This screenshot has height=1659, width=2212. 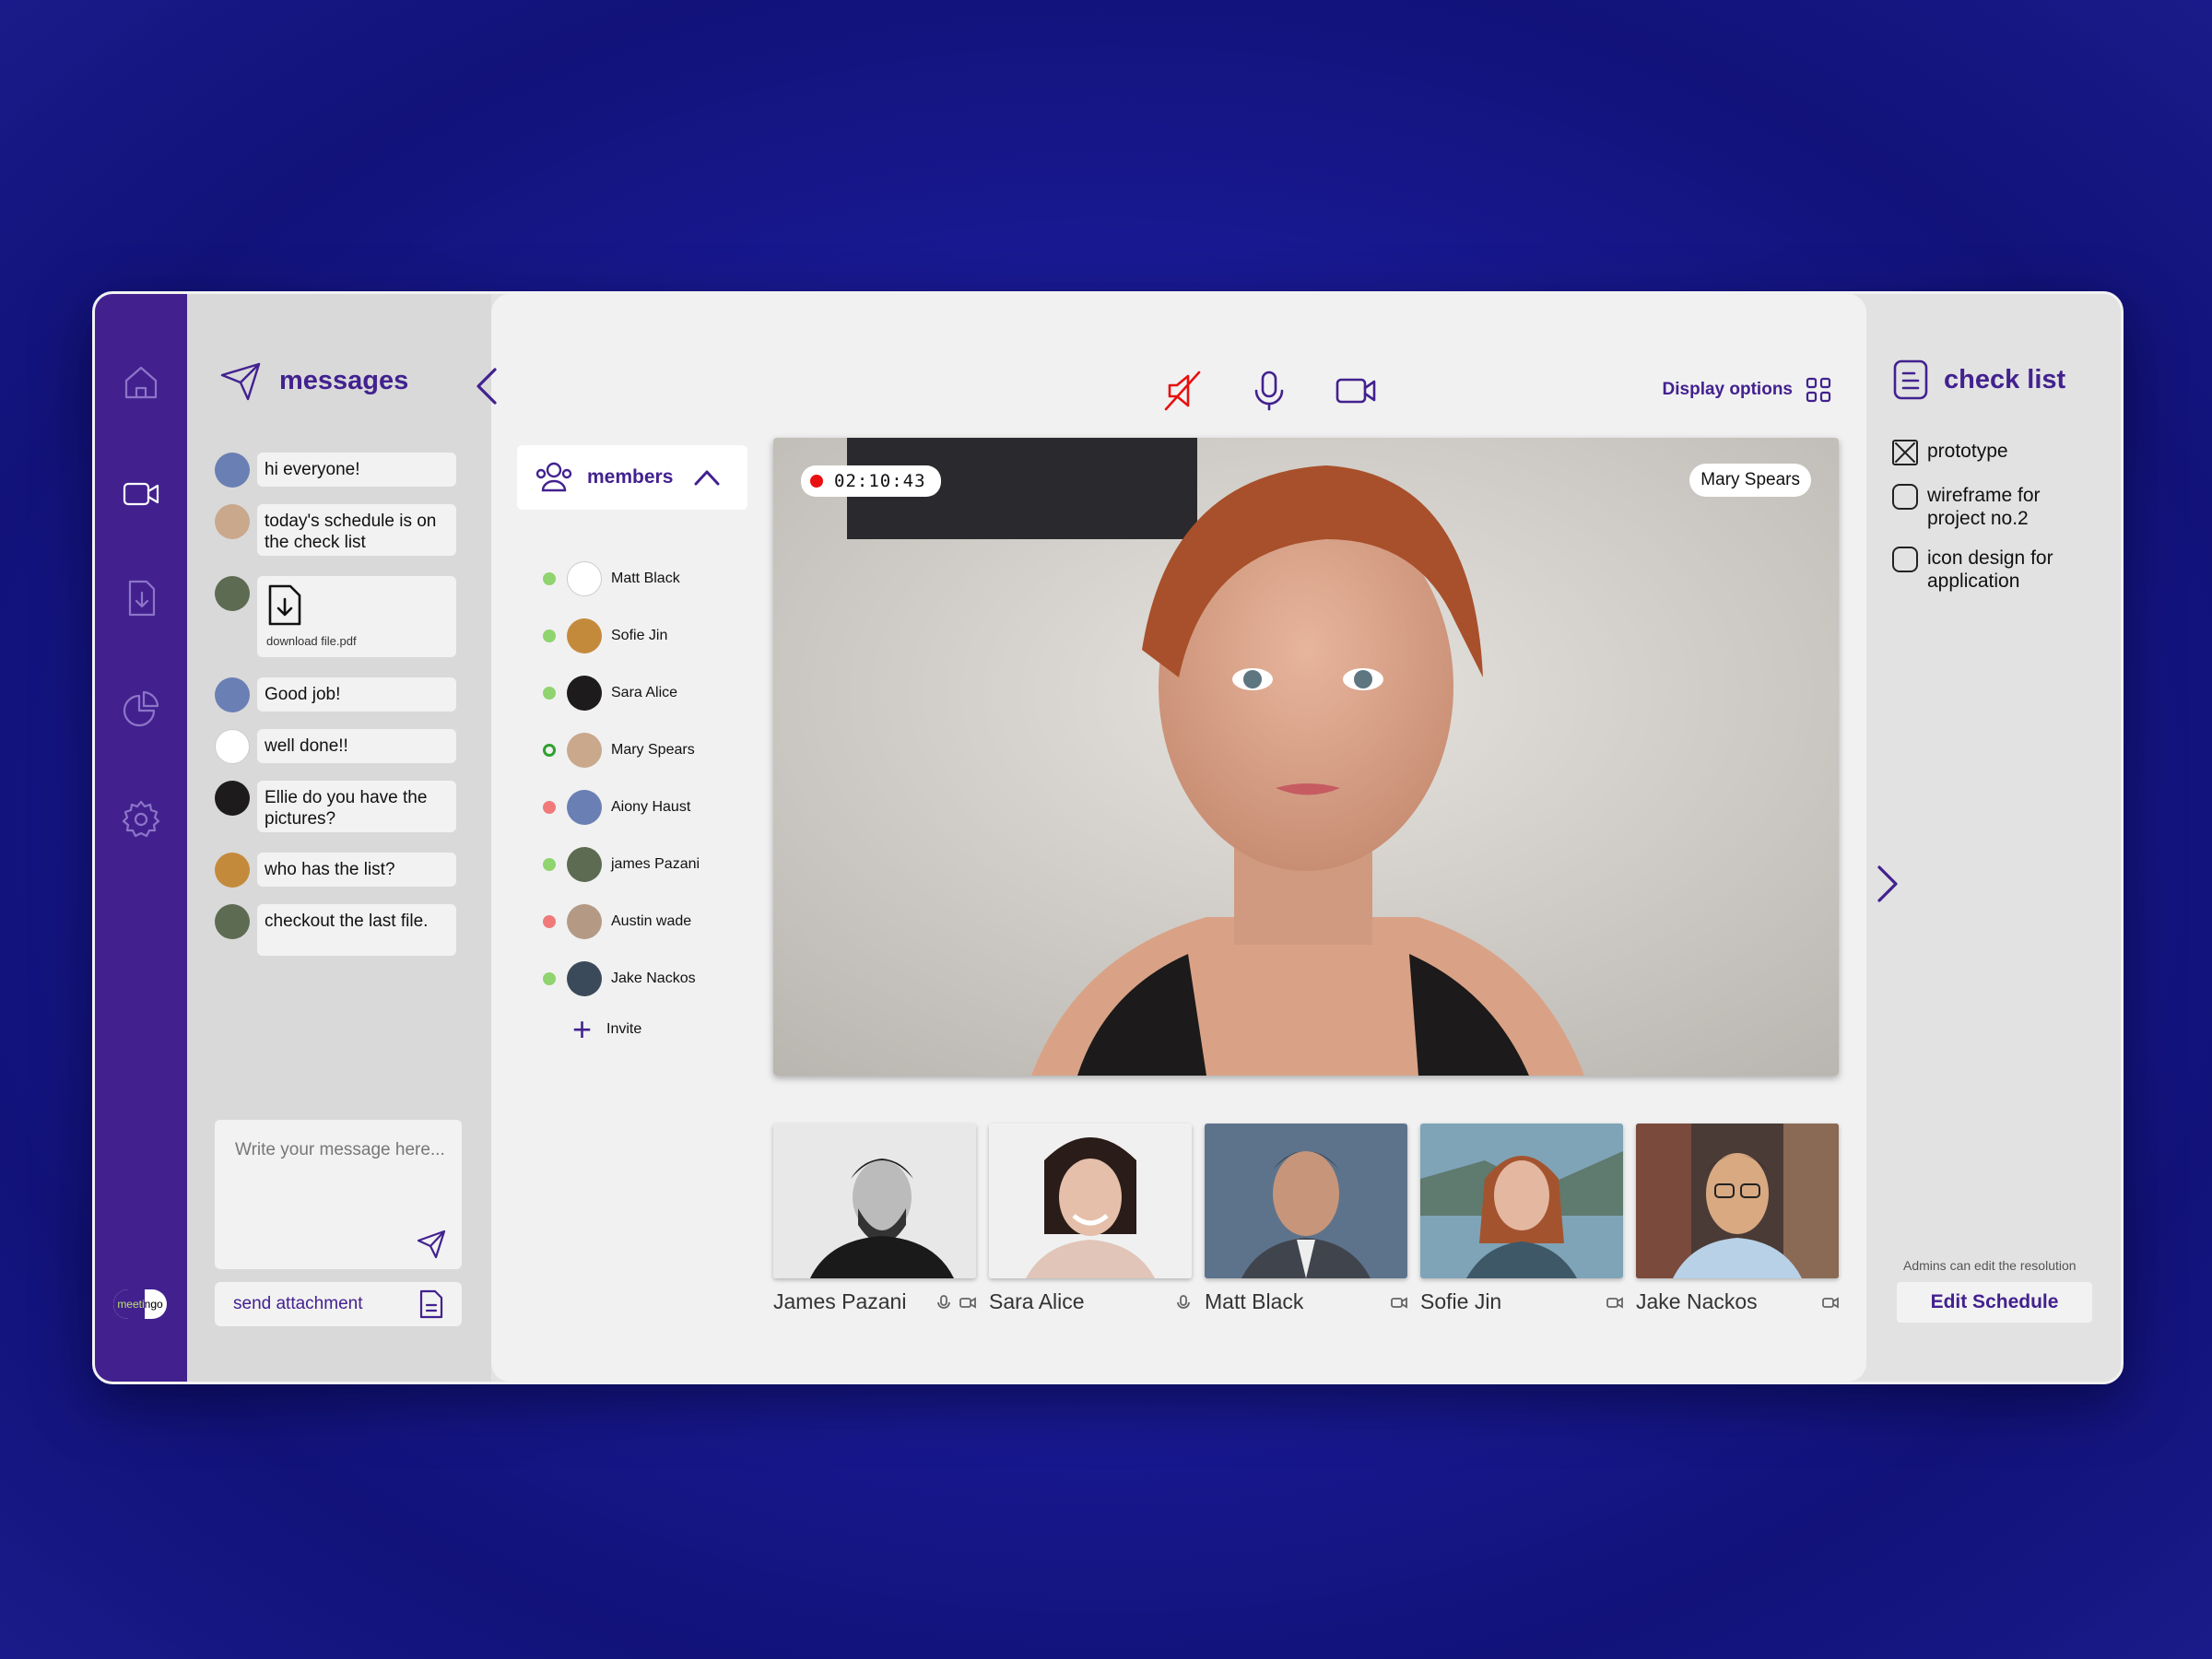 I want to click on members-toggle: members, so click(x=632, y=477).